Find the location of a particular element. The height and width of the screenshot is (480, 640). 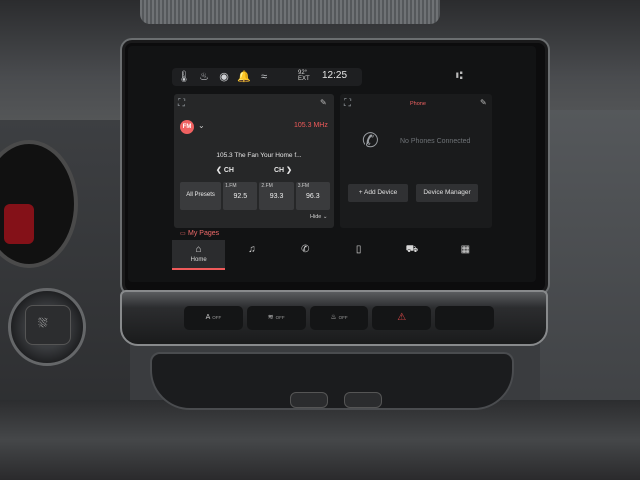

bottom-nav: ⌂ Home ♫ ✆ ▯ ⛟ ▦ is located at coordinates (332, 255).